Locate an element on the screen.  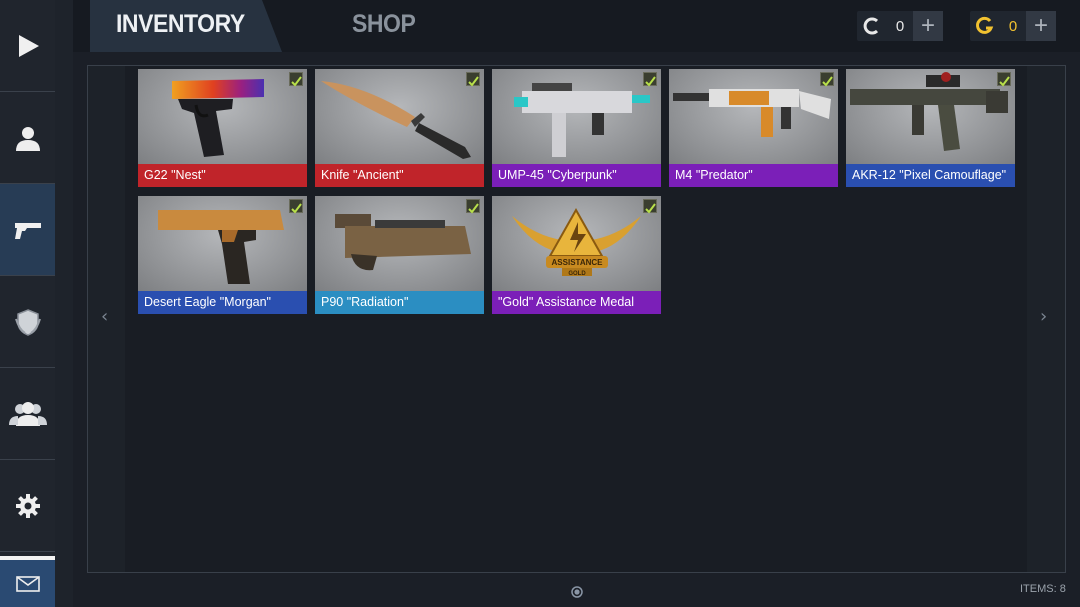
clan-shield-icon is located at coordinates (27, 322).